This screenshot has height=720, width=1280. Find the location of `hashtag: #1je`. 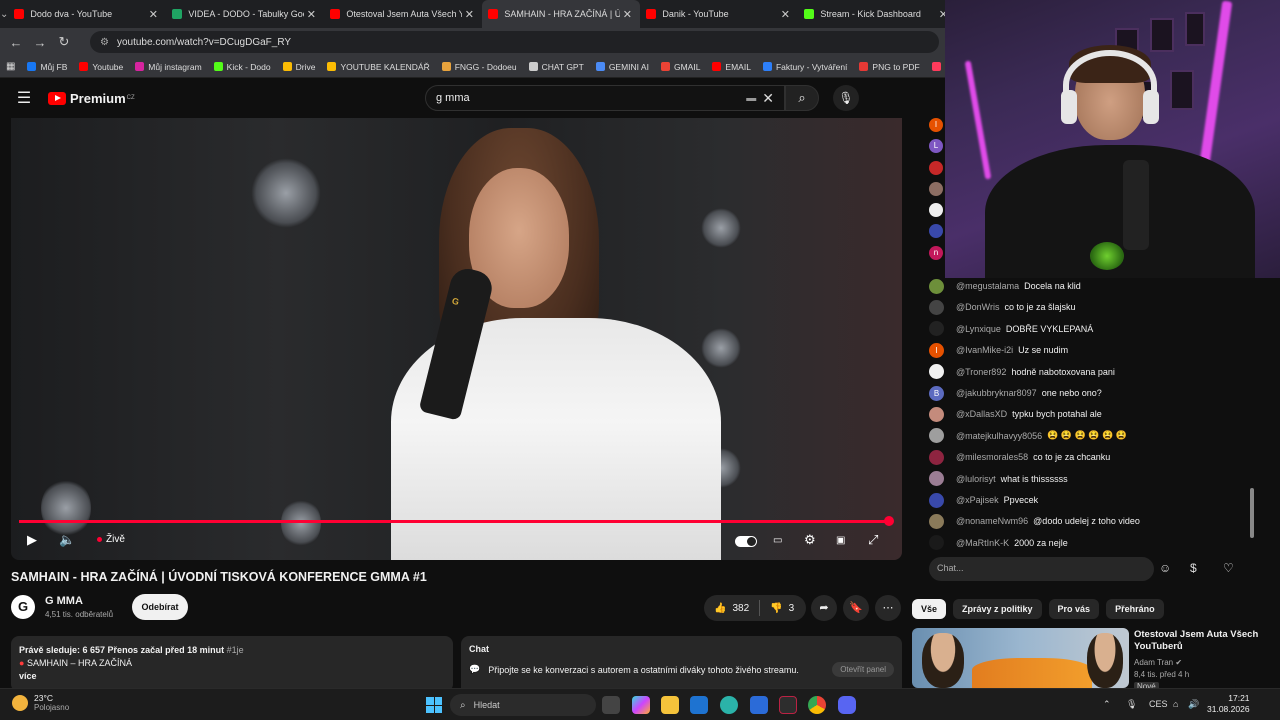

hashtag: #1je is located at coordinates (235, 650).